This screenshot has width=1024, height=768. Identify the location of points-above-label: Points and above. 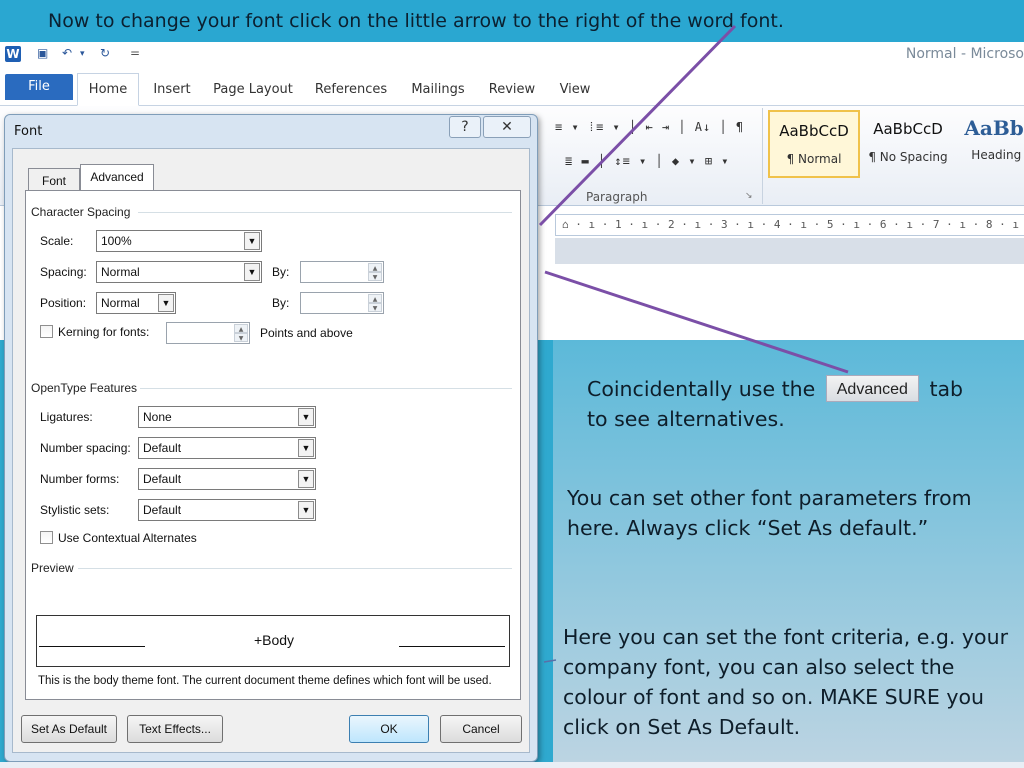
(306, 333).